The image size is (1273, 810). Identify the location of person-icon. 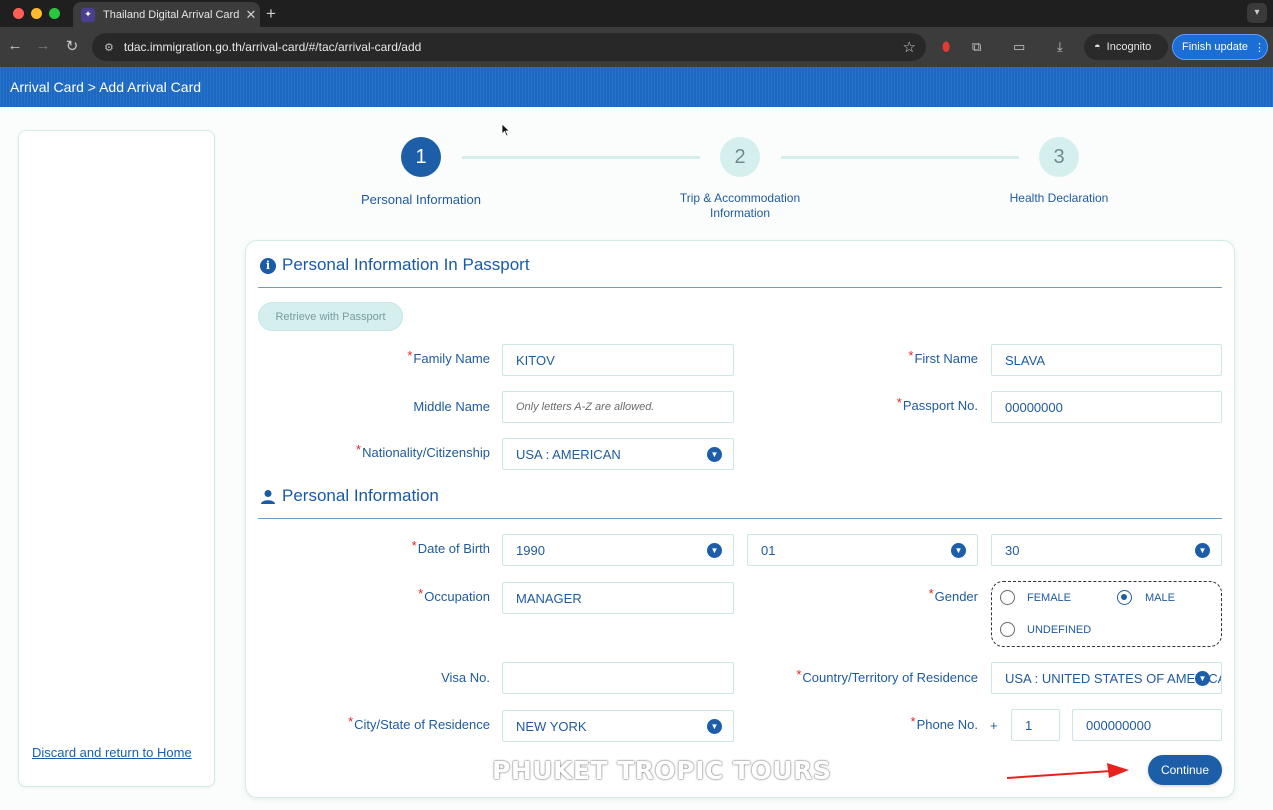
(268, 497).